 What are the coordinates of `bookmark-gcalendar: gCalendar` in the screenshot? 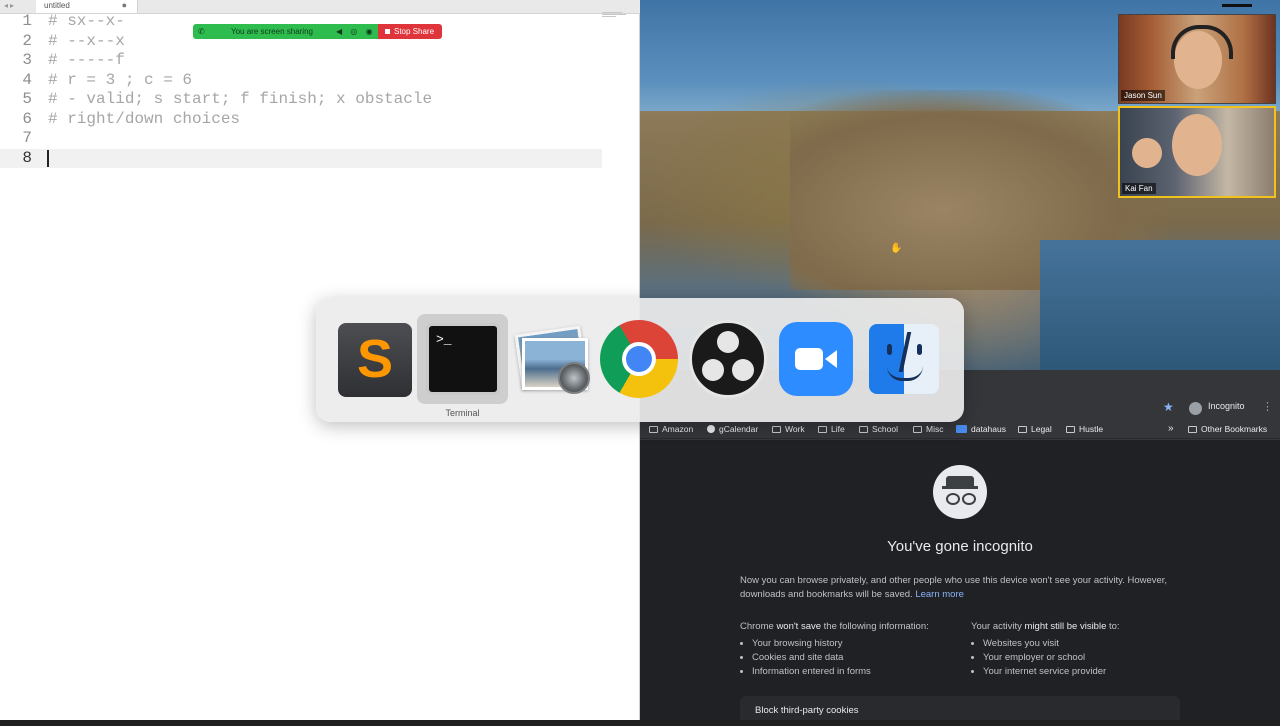 It's located at (732, 429).